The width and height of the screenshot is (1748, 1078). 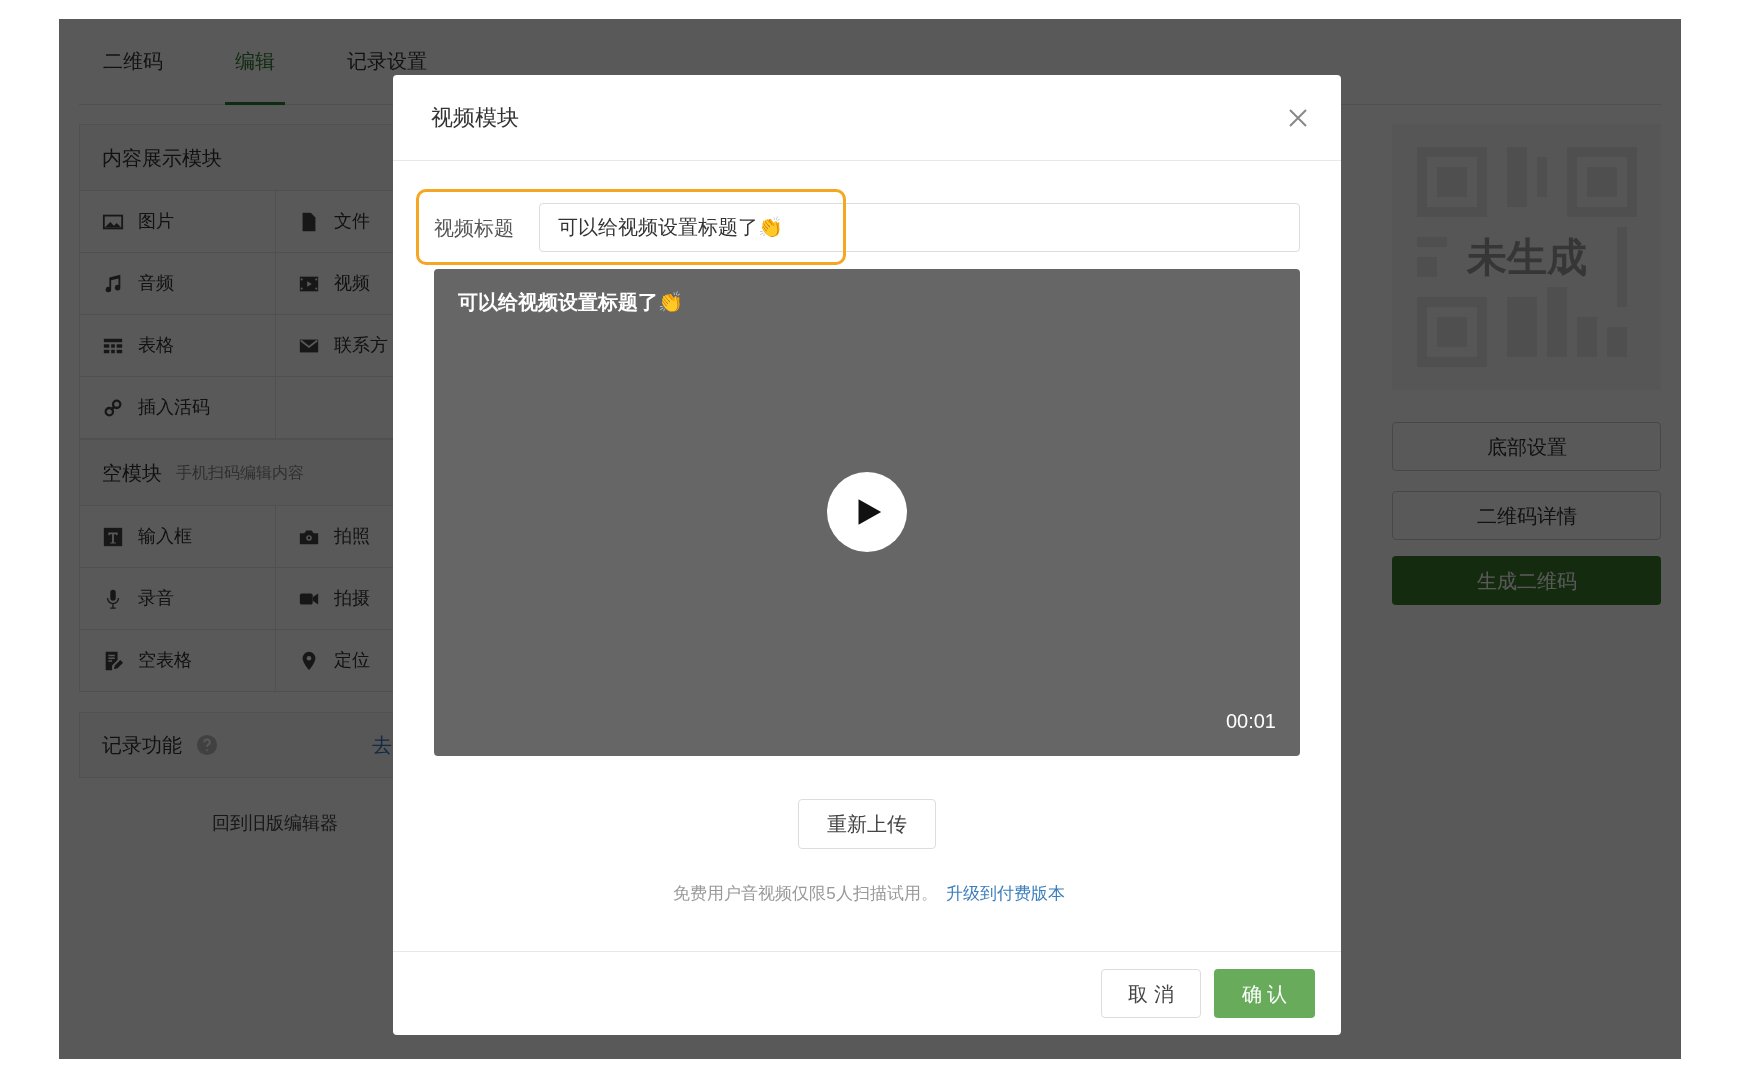 I want to click on cancel-button: 取 消, so click(x=1151, y=993).